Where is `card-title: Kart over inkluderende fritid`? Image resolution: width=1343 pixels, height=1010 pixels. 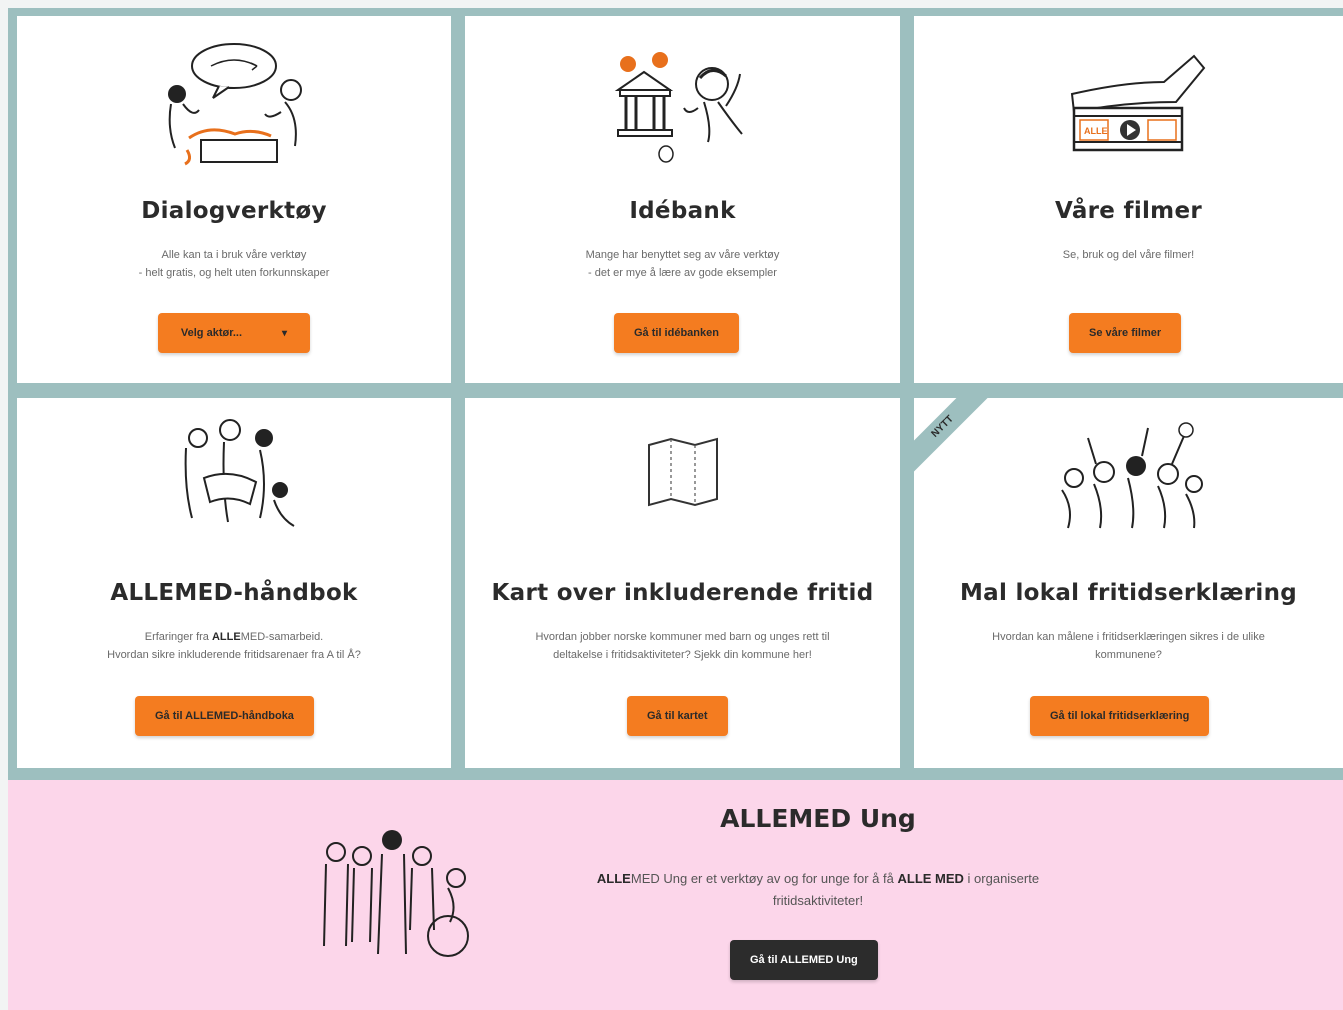
card-title: Kart over inkluderende fritid is located at coordinates (682, 593).